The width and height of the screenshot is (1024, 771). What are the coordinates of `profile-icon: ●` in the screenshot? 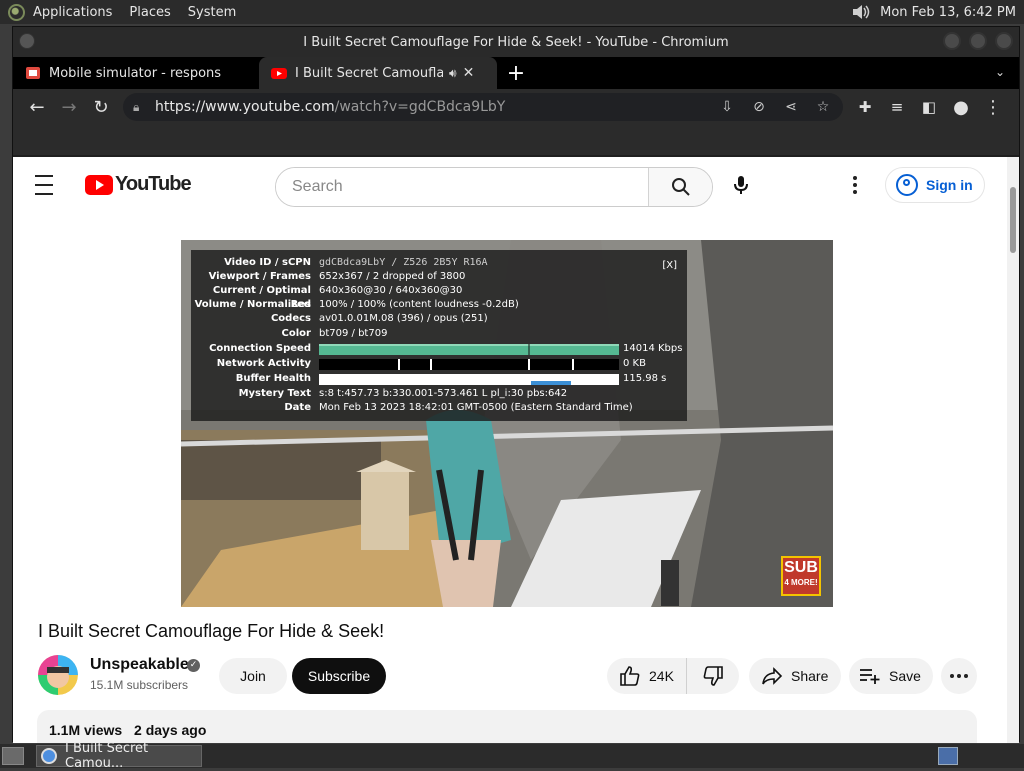 It's located at (961, 107).